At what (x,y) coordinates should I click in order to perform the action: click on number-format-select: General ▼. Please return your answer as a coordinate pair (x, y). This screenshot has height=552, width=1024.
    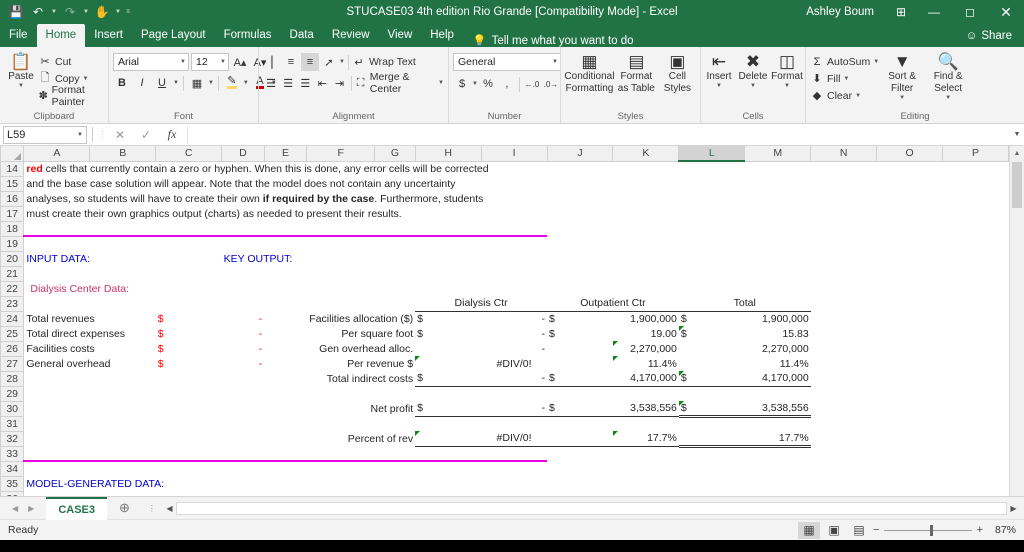
    Looking at the image, I should click on (507, 62).